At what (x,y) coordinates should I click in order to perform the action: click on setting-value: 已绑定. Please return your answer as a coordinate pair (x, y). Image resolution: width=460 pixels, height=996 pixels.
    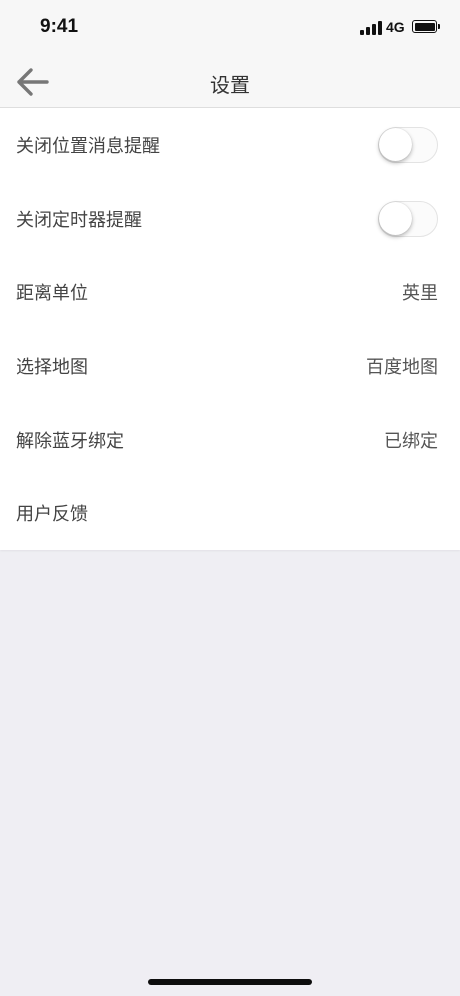
    Looking at the image, I should click on (411, 441).